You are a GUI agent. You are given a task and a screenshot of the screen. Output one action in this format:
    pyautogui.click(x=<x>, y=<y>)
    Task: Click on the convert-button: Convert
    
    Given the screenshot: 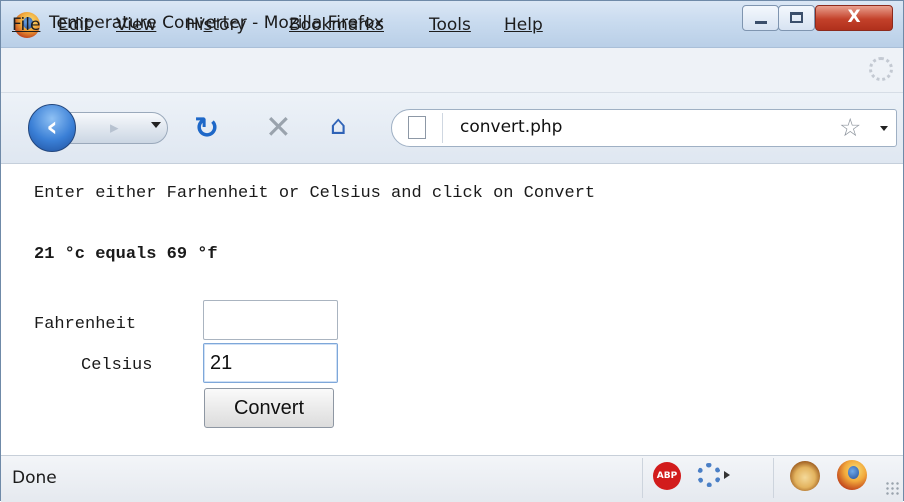 What is the action you would take?
    pyautogui.click(x=269, y=408)
    